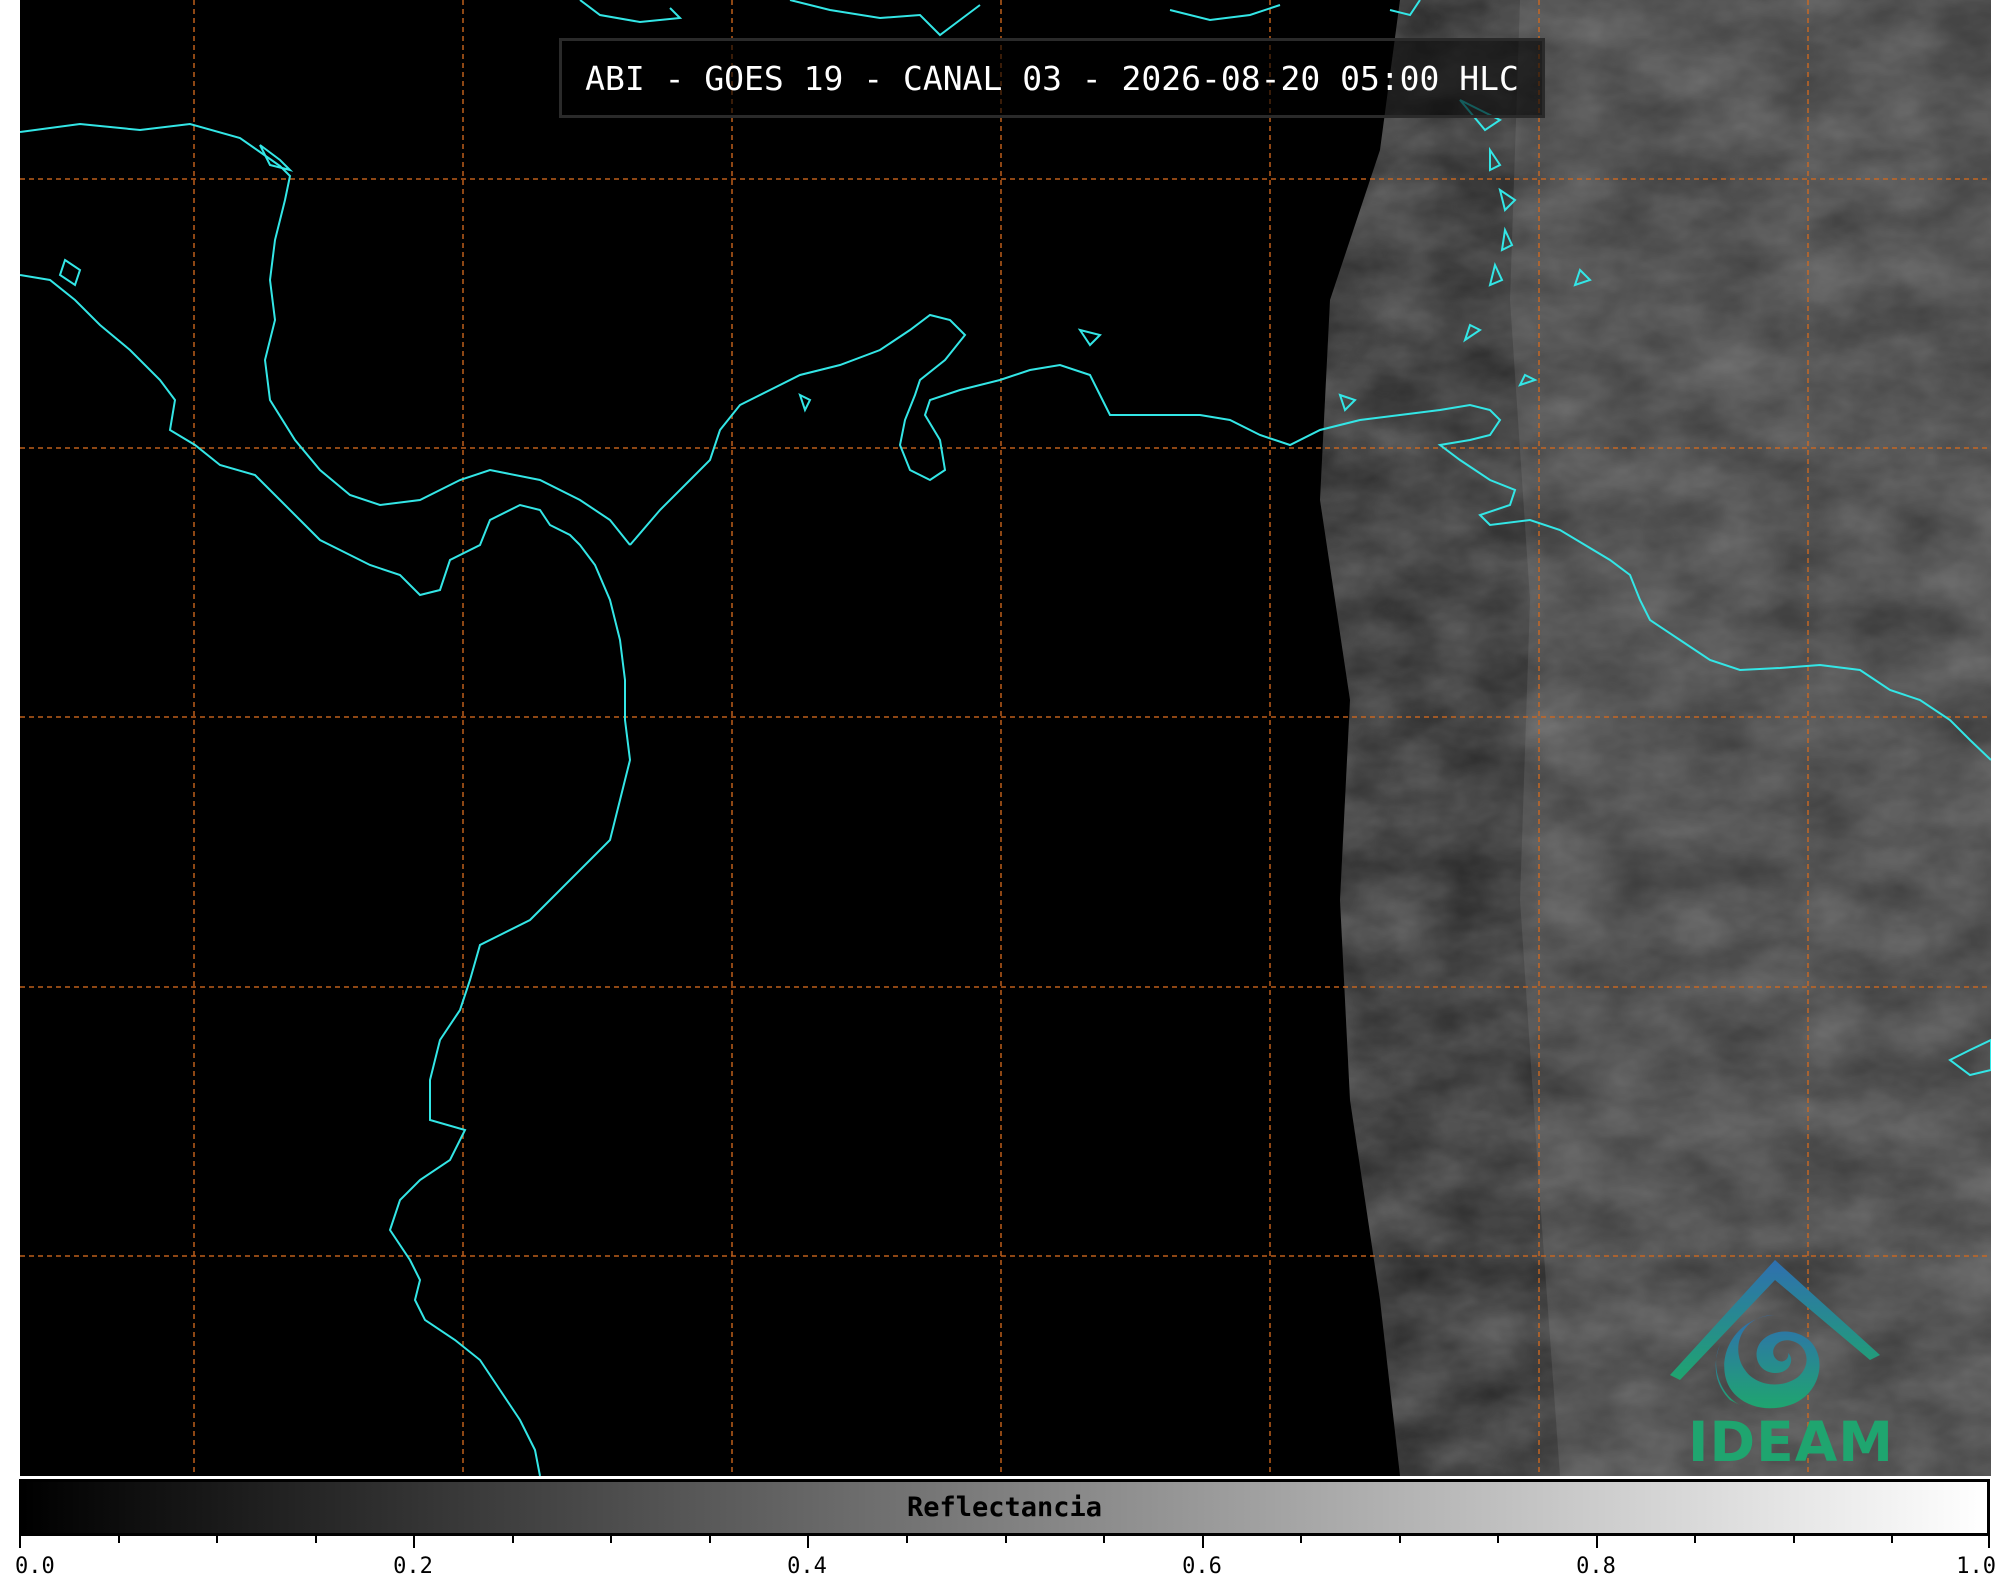  I want to click on colorbar-tick-label: 0.2, so click(413, 1566).